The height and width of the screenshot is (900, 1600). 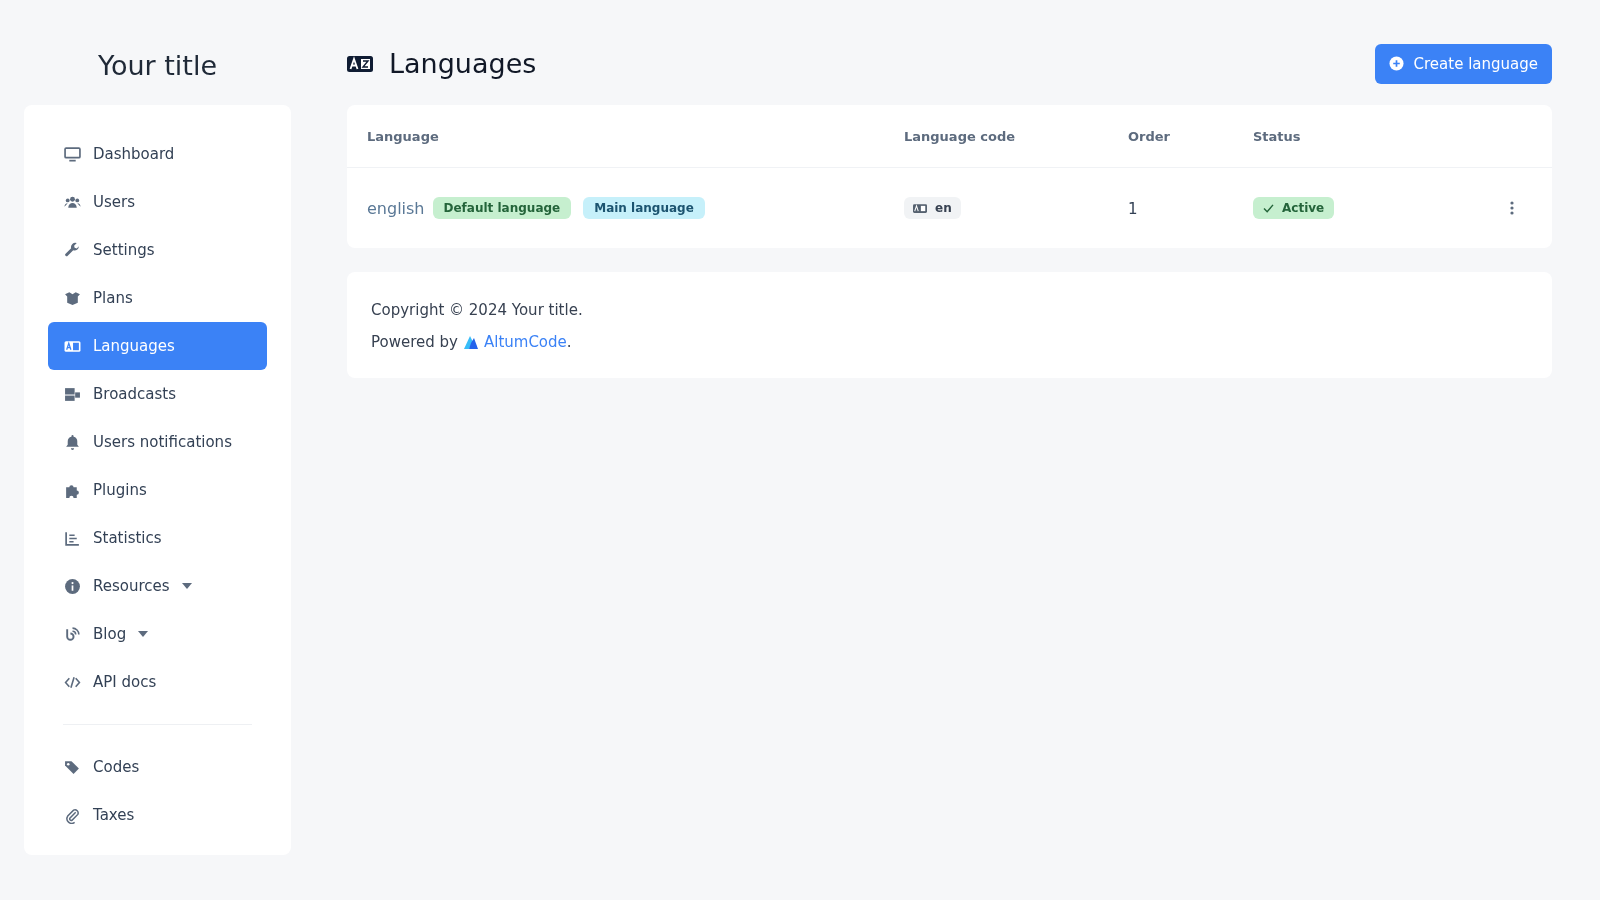 I want to click on column-header: Order, so click(x=1149, y=136).